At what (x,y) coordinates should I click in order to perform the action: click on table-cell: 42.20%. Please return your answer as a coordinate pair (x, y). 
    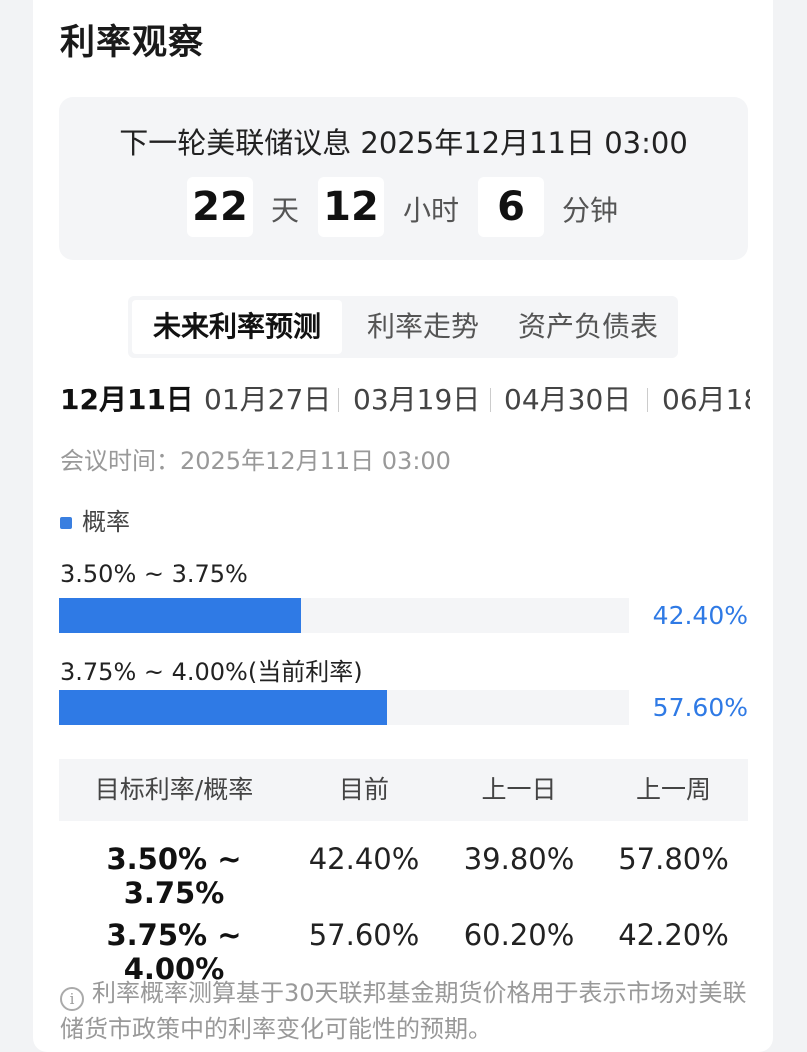
    Looking at the image, I should click on (673, 935).